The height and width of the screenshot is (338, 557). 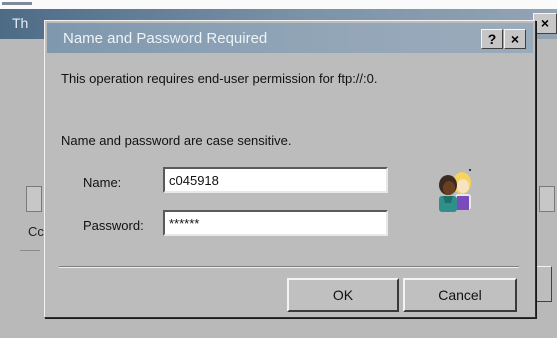 I want to click on name-input, so click(x=275, y=180).